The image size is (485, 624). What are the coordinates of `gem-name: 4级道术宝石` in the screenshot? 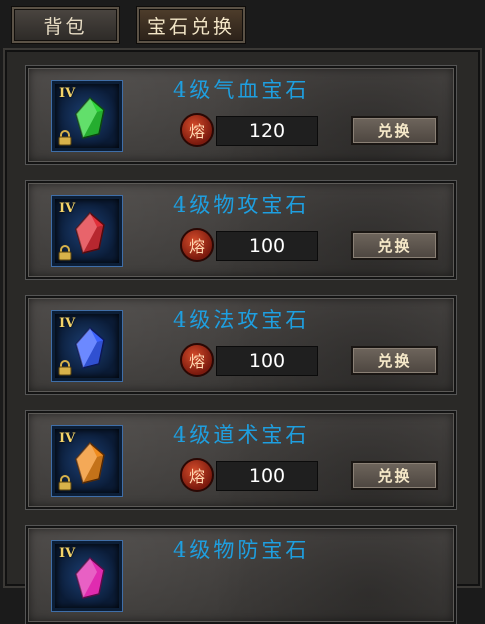 It's located at (241, 435).